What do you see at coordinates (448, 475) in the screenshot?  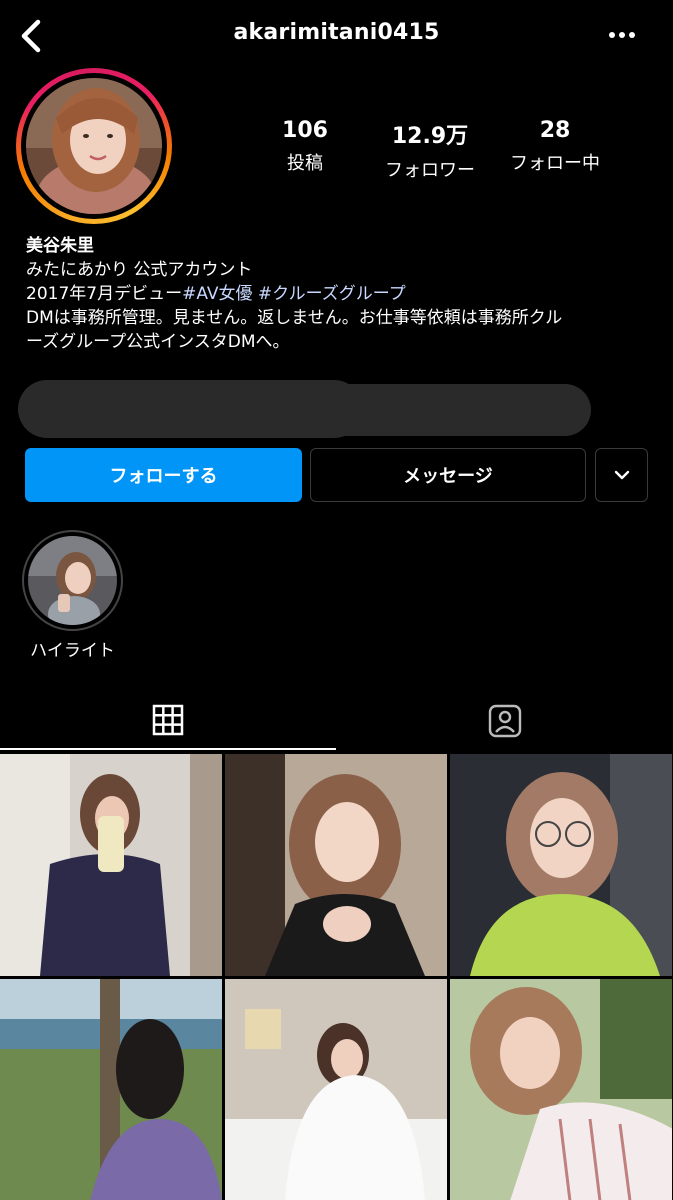 I see `message-button: メッセージ` at bounding box center [448, 475].